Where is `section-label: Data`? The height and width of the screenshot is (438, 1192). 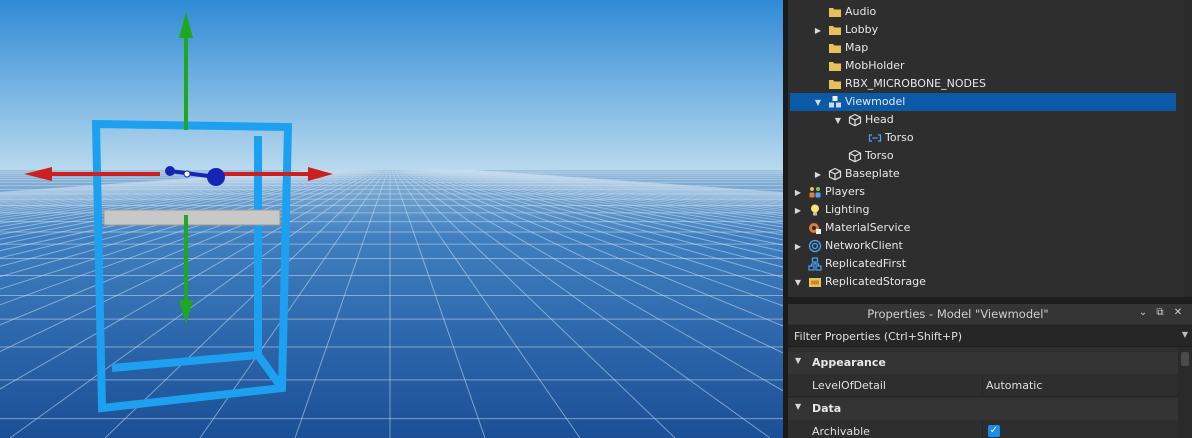 section-label: Data is located at coordinates (827, 408).